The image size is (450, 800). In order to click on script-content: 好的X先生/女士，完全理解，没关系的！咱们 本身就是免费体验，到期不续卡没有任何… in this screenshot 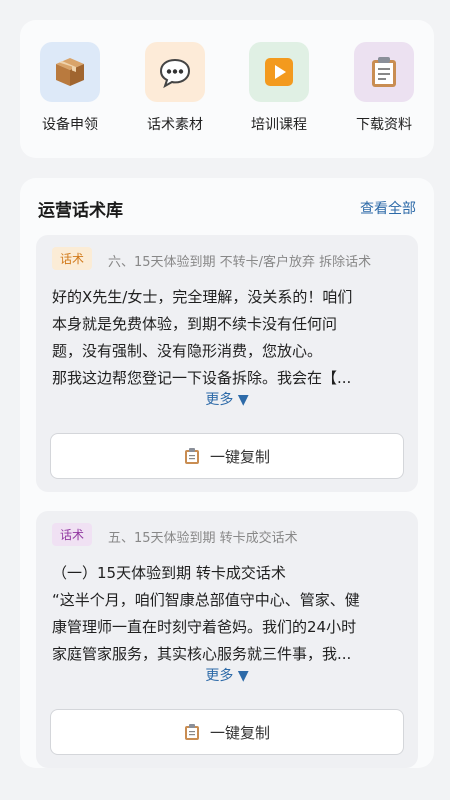, I will do `click(202, 337)`.